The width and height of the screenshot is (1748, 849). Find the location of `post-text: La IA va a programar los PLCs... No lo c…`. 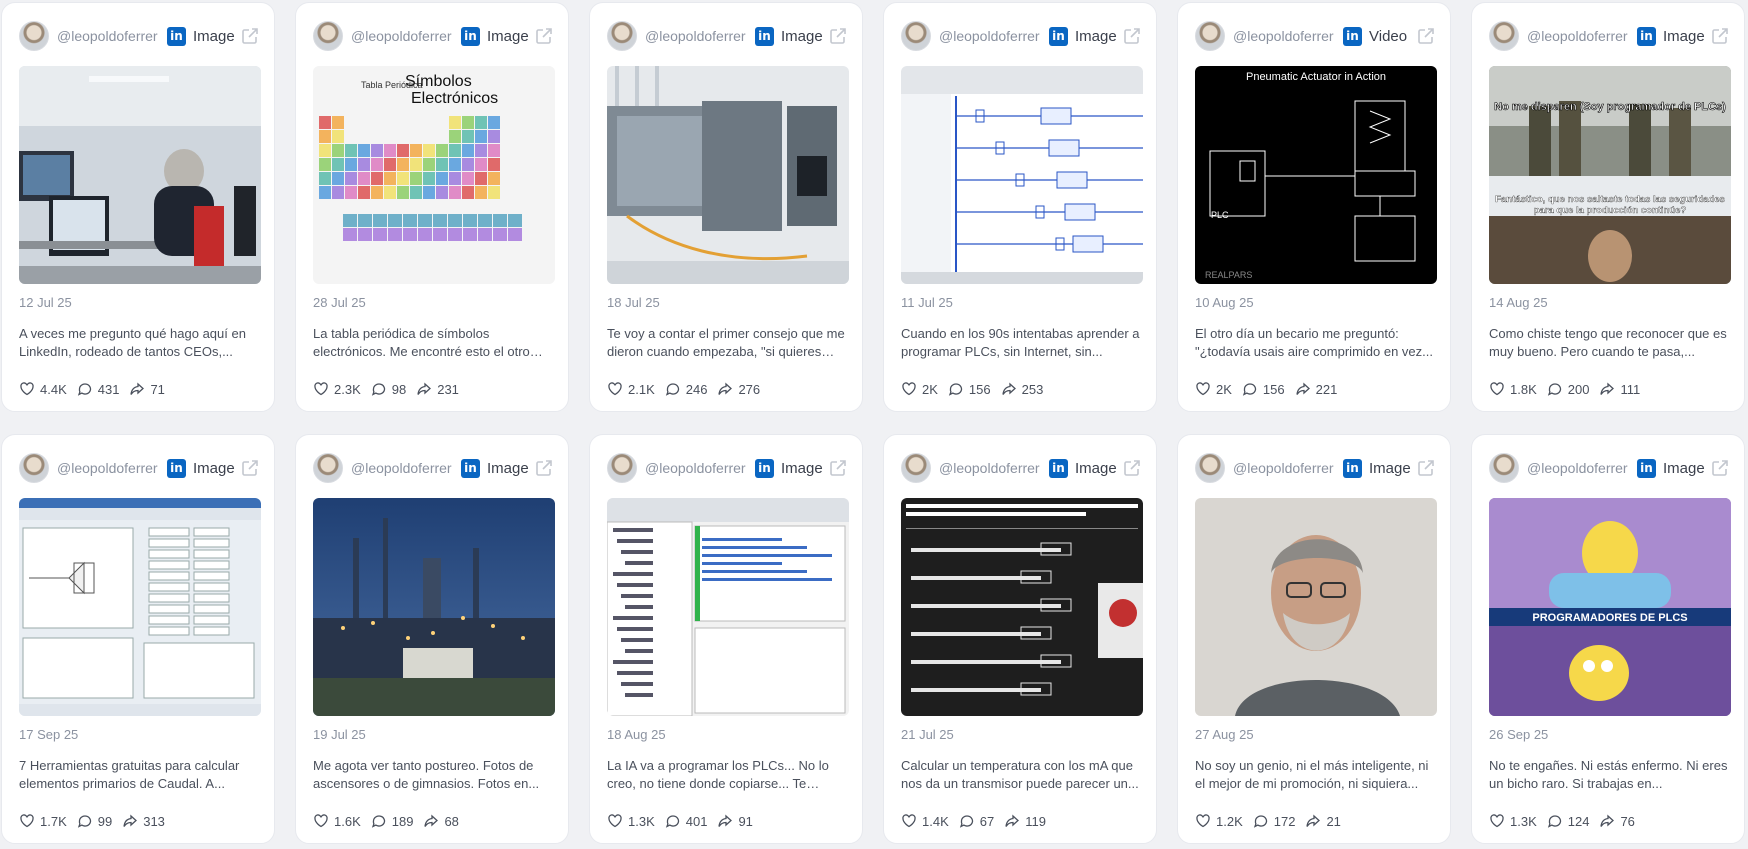

post-text: La IA va a programar los PLCs... No lo c… is located at coordinates (728, 775).